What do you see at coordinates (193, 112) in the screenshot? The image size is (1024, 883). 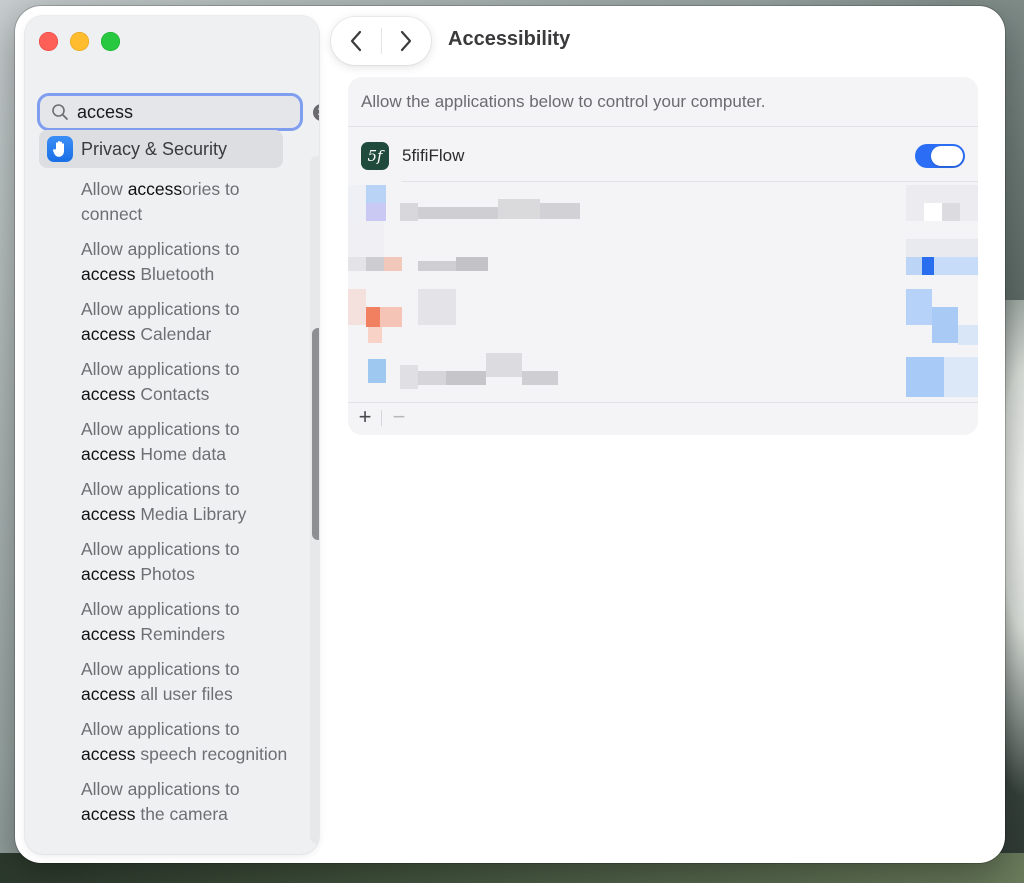 I see `search-input` at bounding box center [193, 112].